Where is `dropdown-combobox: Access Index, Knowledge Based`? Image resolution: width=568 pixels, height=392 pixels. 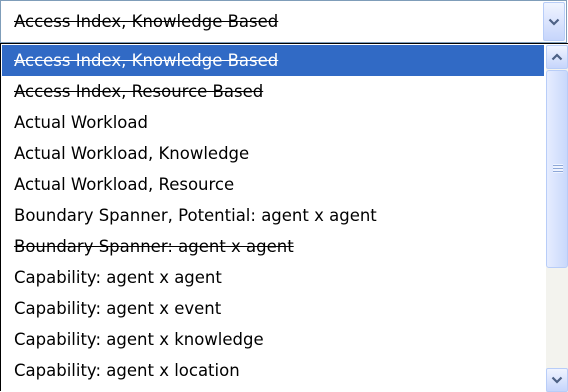
dropdown-combobox: Access Index, Knowledge Based is located at coordinates (283, 21).